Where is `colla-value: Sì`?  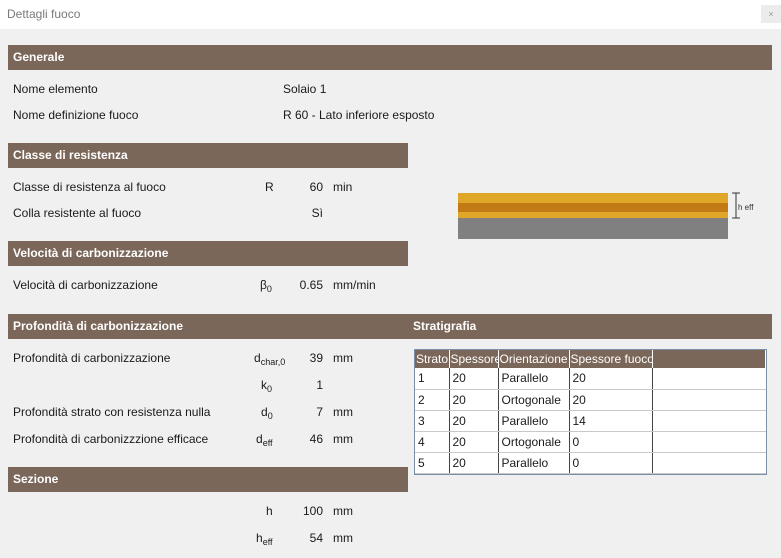
colla-value: Sì is located at coordinates (317, 213).